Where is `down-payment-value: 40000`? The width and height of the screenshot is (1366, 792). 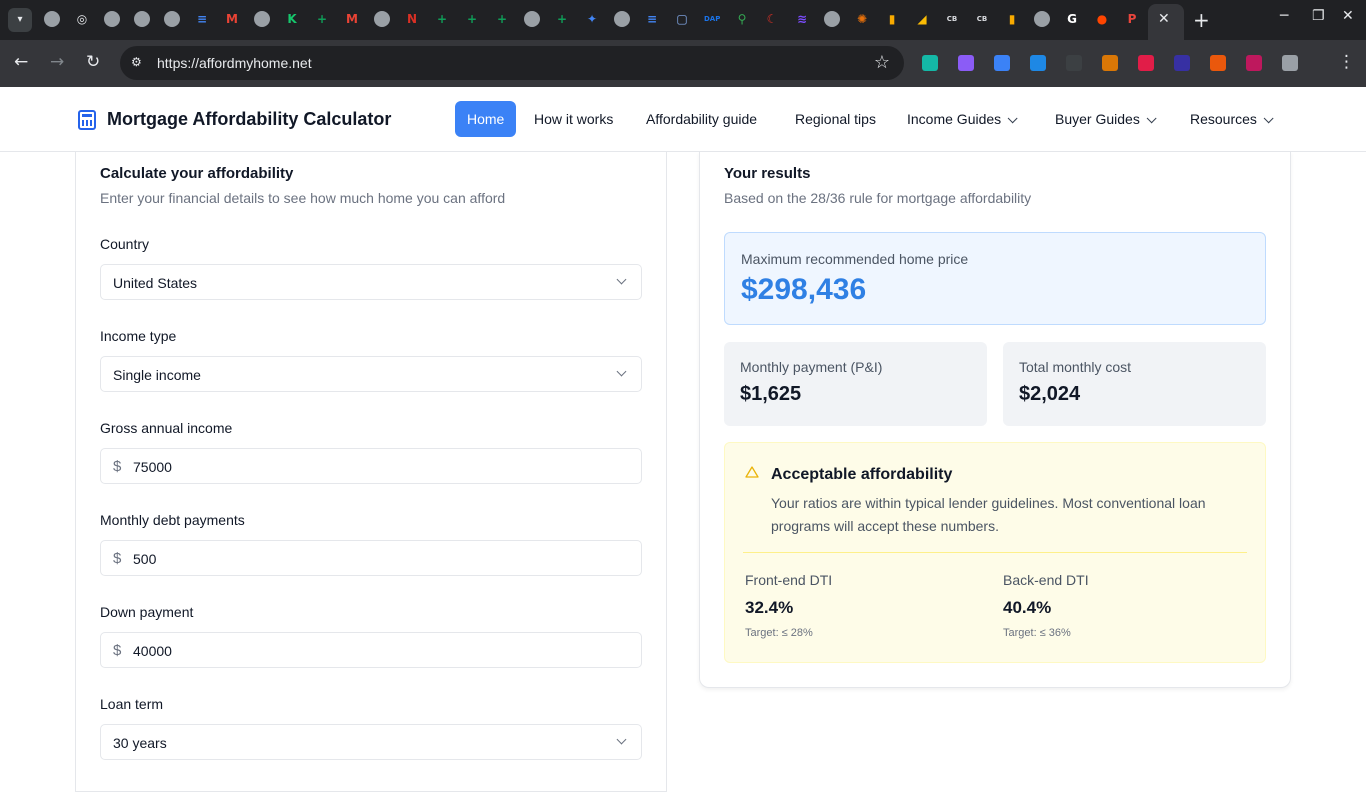
down-payment-value: 40000 is located at coordinates (152, 651).